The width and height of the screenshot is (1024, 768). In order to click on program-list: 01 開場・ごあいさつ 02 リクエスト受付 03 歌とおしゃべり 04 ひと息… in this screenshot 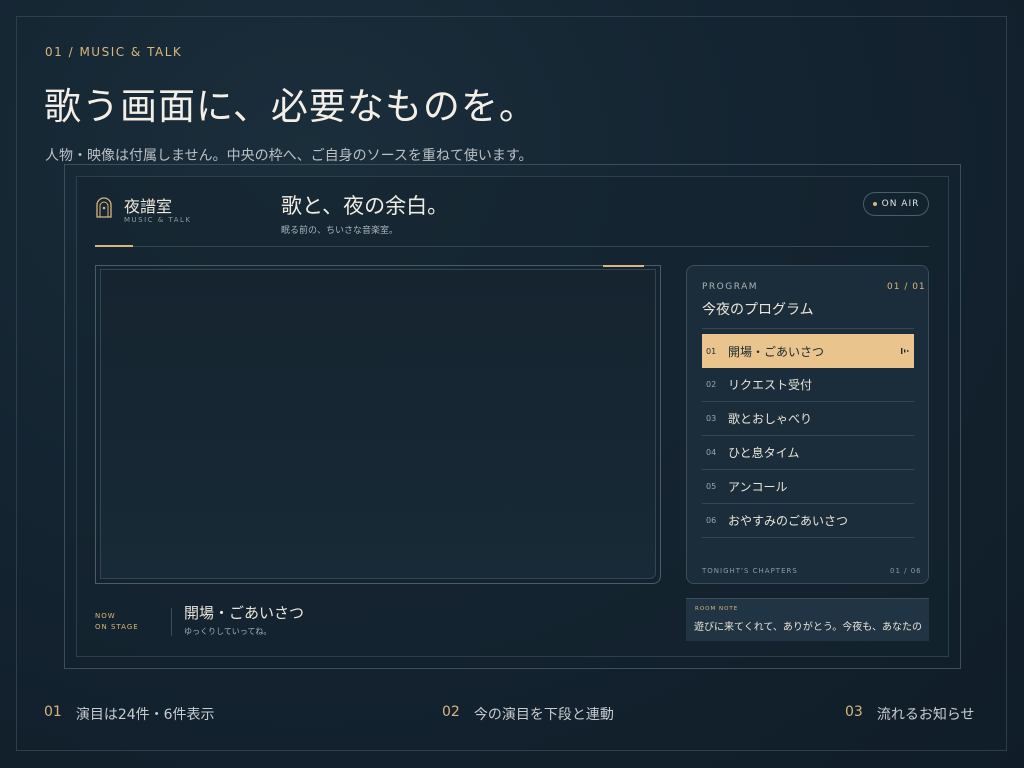, I will do `click(808, 436)`.